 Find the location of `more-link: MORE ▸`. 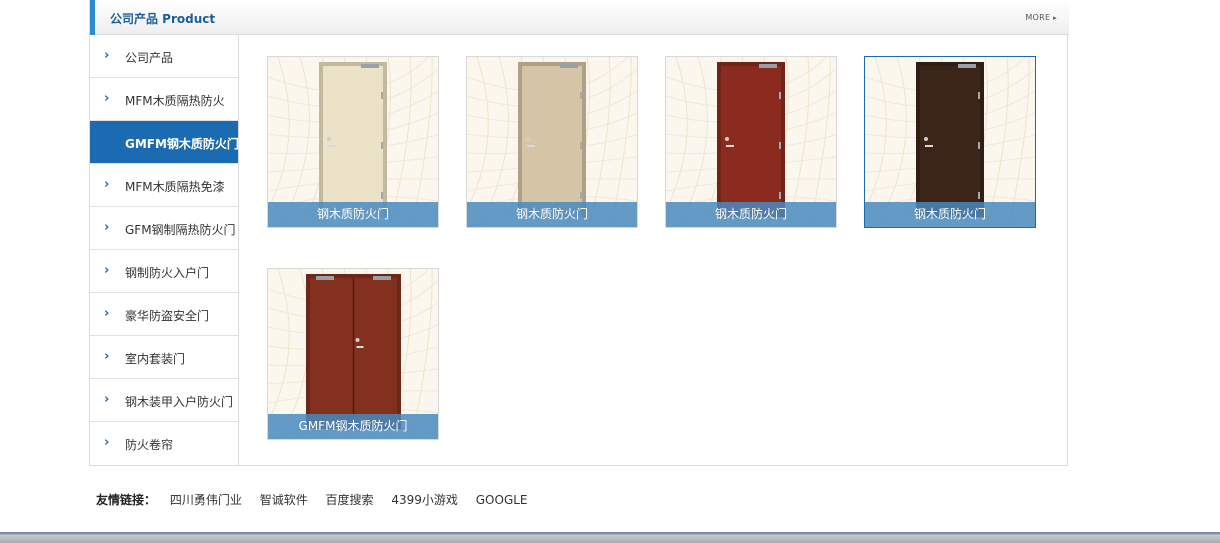

more-link: MORE ▸ is located at coordinates (1041, 17).